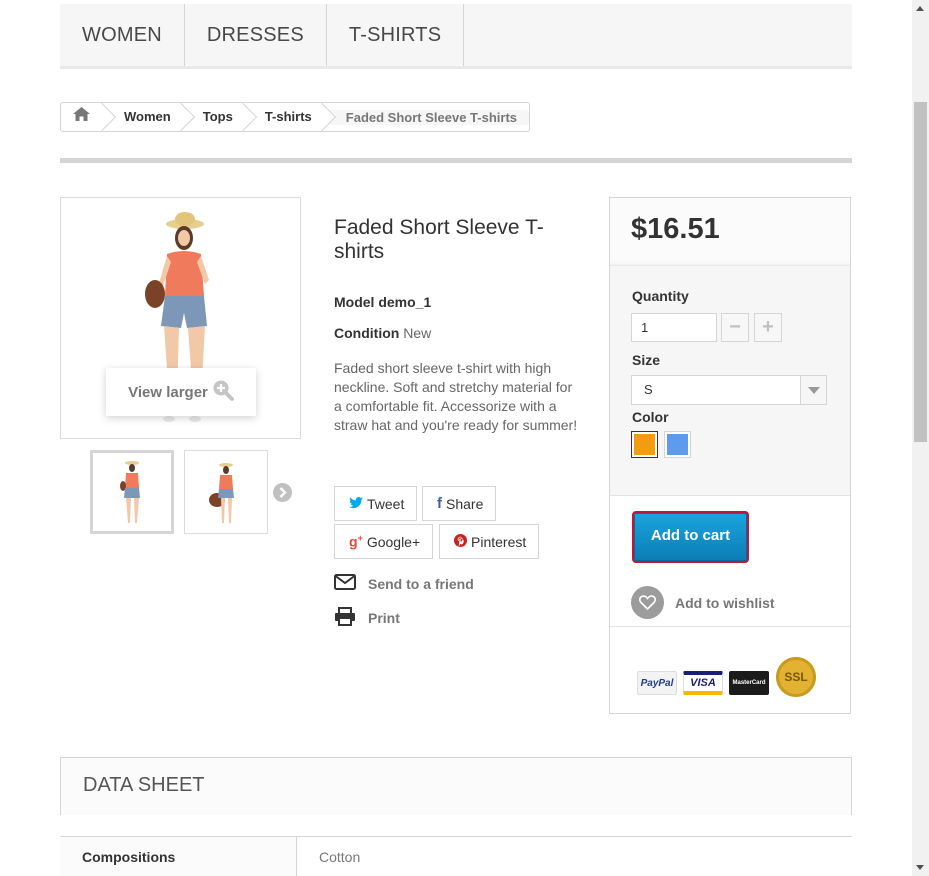 The width and height of the screenshot is (929, 876). I want to click on share-button: f Share, so click(459, 503).